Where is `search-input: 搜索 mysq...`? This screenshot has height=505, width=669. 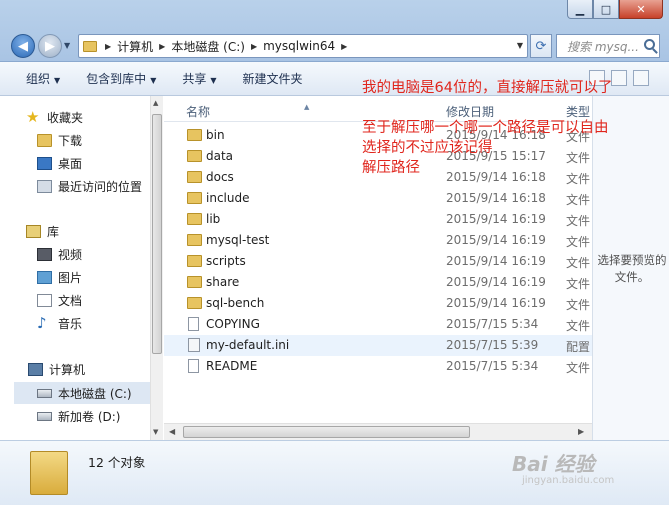
search-input: 搜索 mysq... is located at coordinates (608, 46).